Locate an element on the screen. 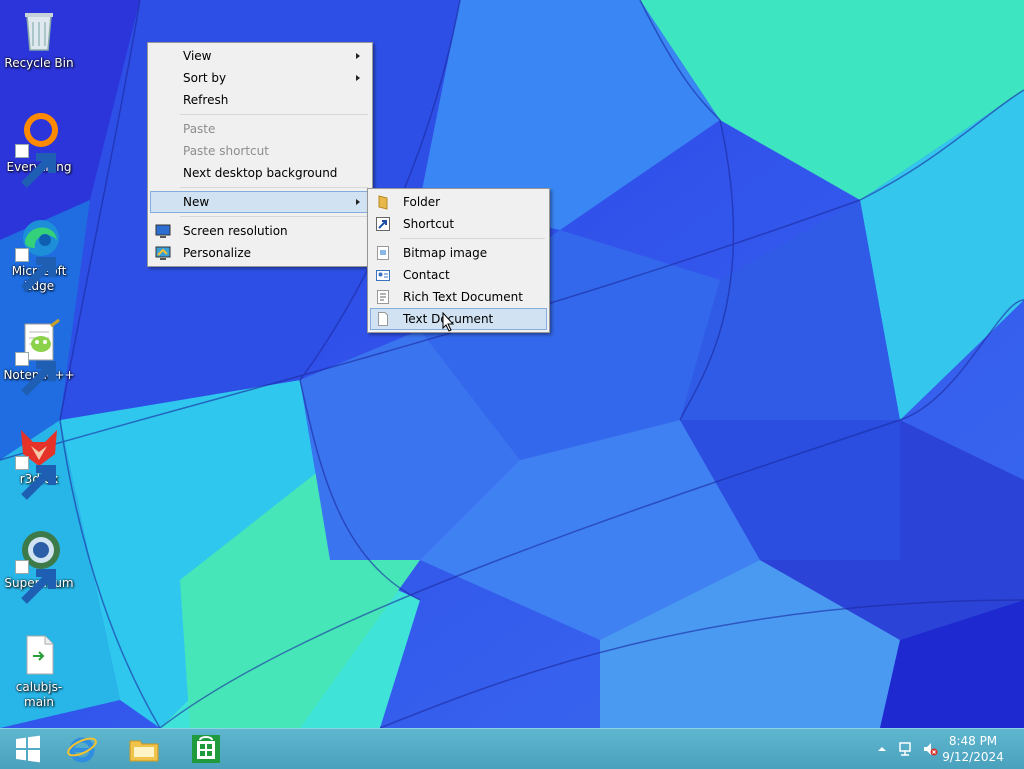  everything-icon is located at coordinates (39, 149).